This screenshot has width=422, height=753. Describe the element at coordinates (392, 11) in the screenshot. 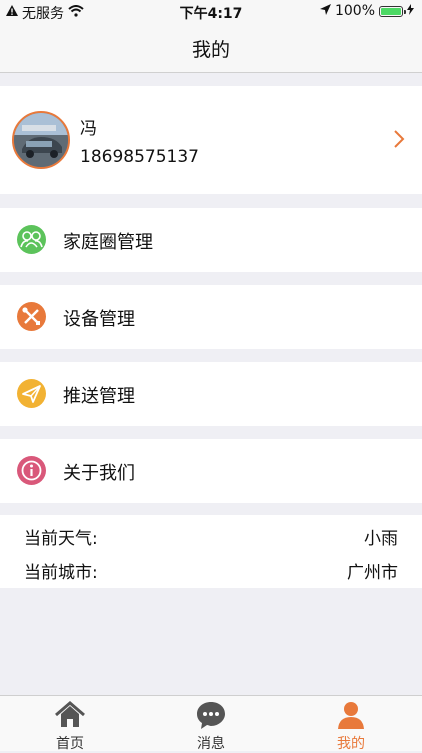

I see `battery-icon` at that location.